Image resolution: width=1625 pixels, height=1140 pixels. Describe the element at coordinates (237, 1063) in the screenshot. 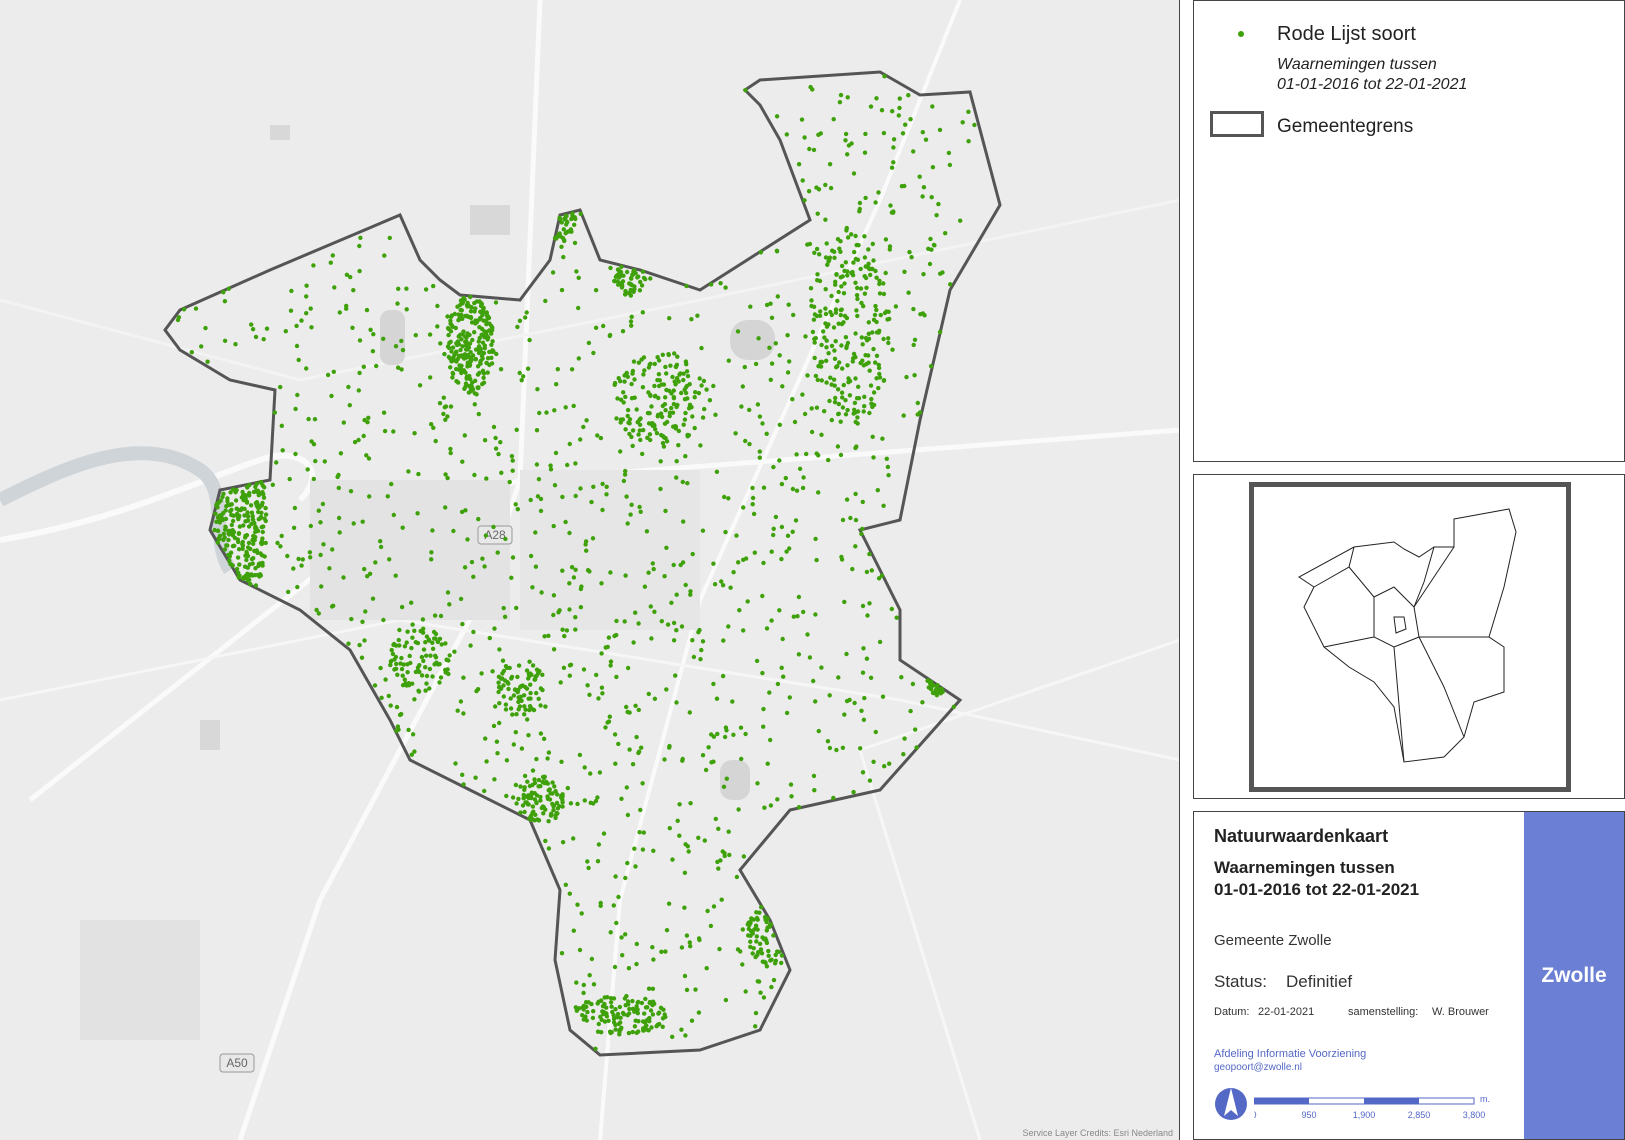

I see `road-label-a50: A50` at that location.